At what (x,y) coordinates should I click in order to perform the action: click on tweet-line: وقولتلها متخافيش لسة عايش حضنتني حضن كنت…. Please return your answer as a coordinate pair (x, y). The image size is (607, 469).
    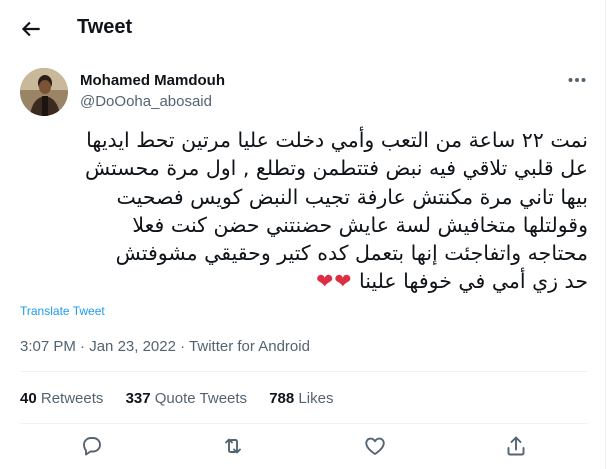
    Looking at the image, I should click on (360, 224).